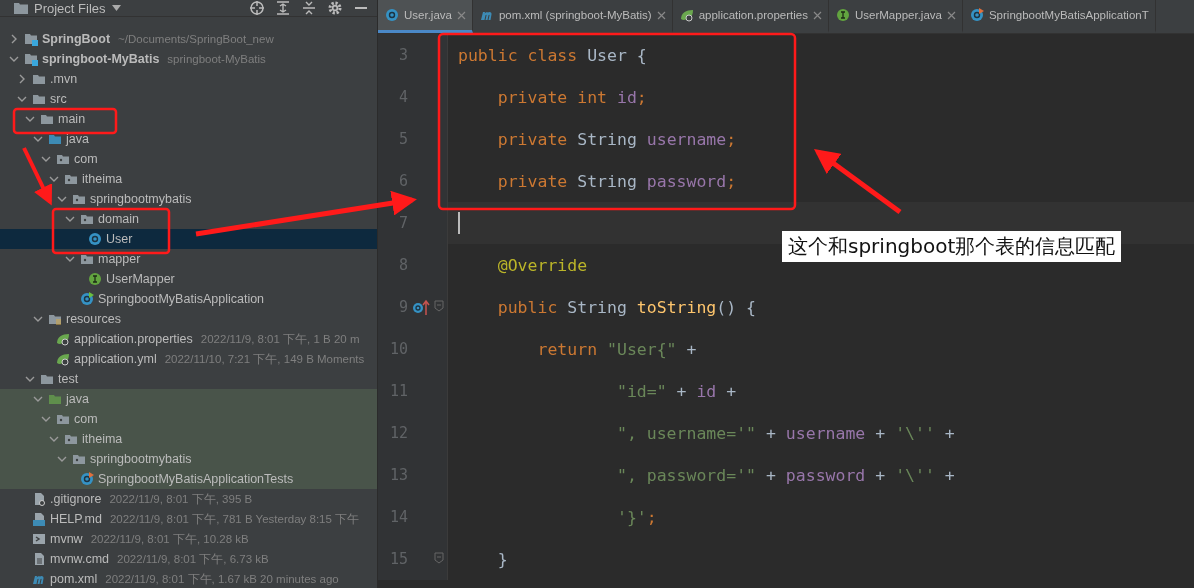 The image size is (1194, 588). I want to click on item-name: SpringbootMyBatisApplicationTests, so click(196, 479).